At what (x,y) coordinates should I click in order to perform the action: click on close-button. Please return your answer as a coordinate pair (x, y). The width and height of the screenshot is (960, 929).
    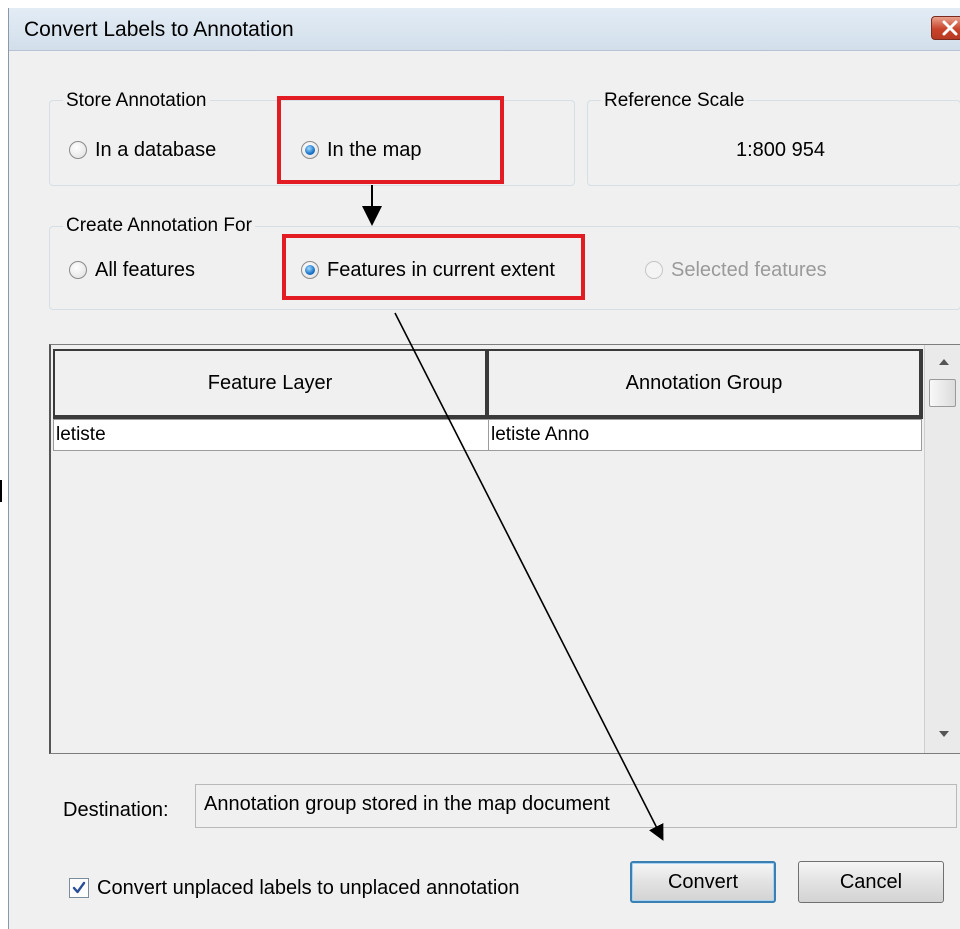
    Looking at the image, I should click on (945, 28).